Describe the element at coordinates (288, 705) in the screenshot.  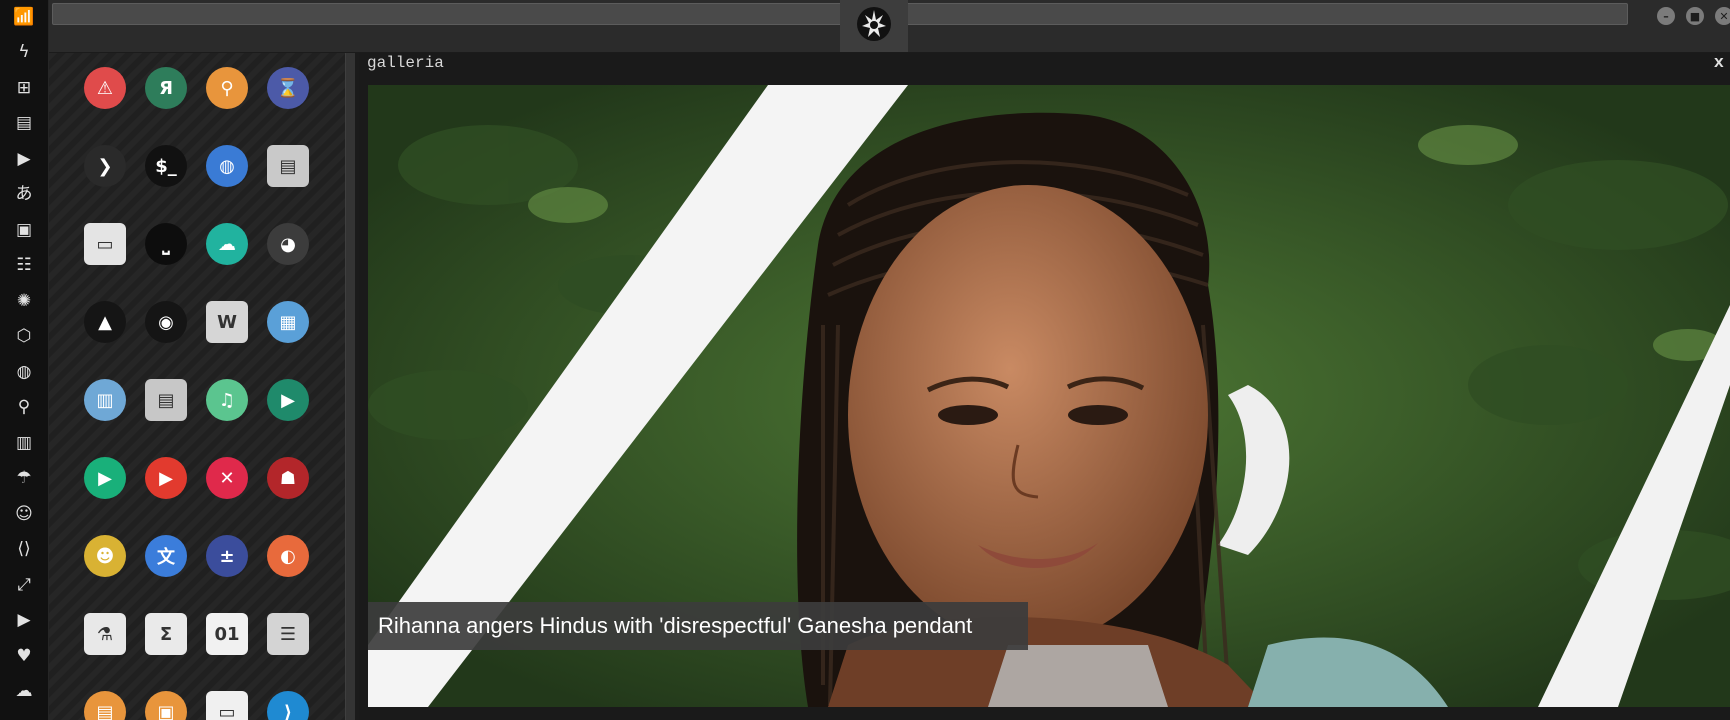
I see `vscode-app-icon: ⟩` at that location.